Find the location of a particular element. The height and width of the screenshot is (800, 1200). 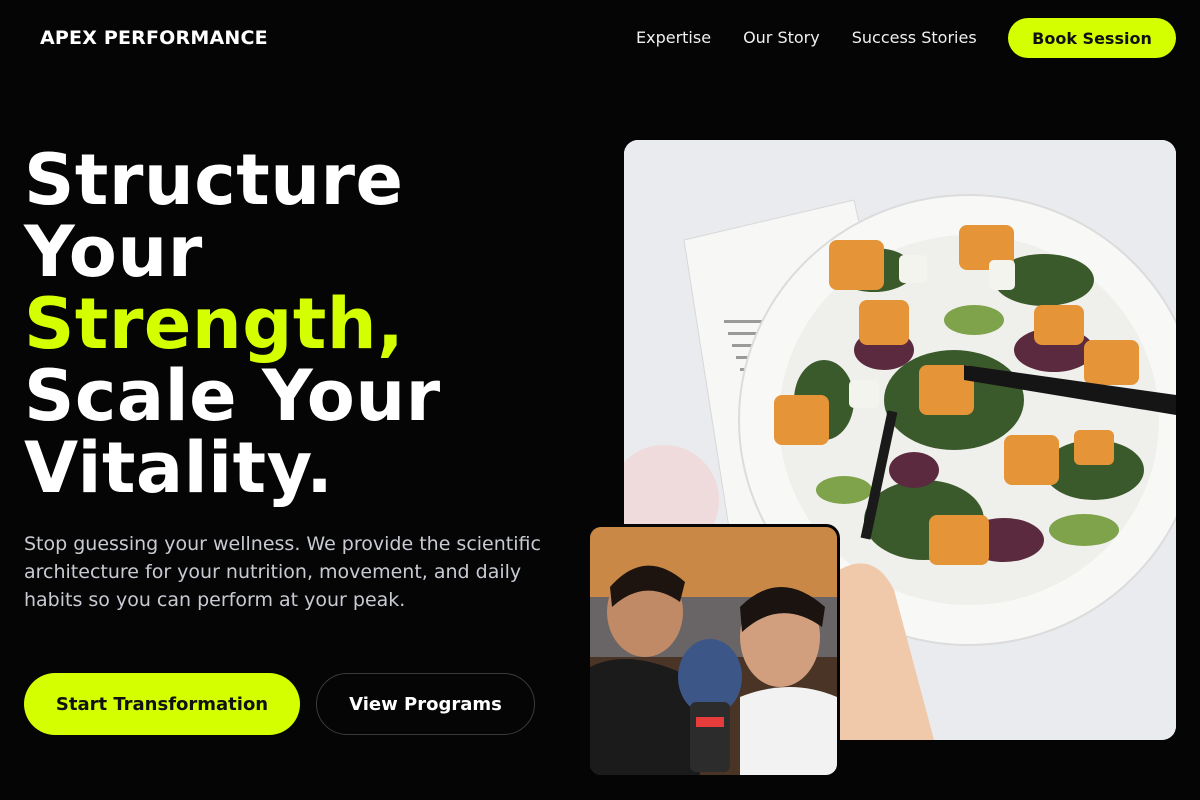

hero-title-line-5: Vitality. is located at coordinates (179, 468).